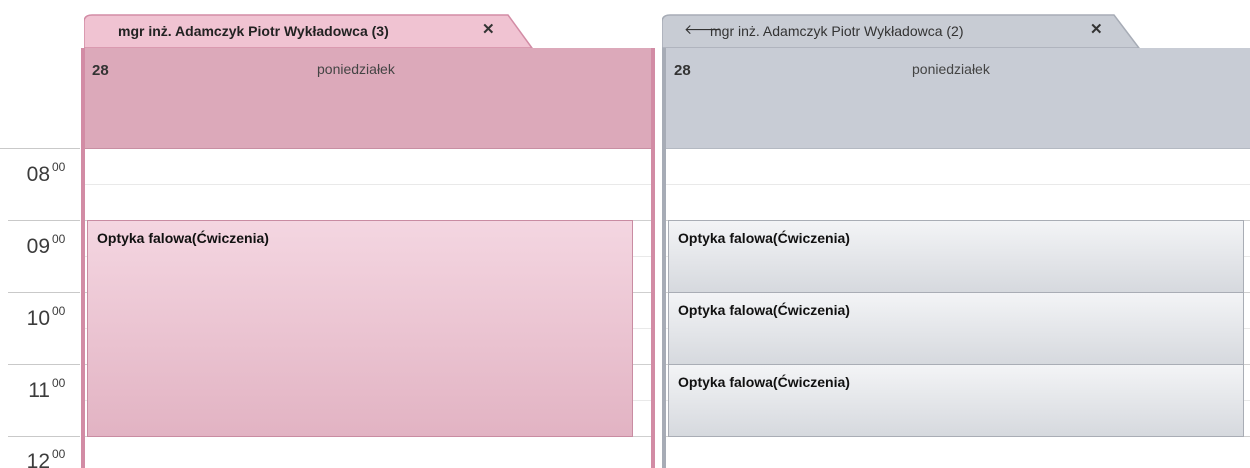 This screenshot has height=468, width=1250. I want to click on hour-label: 11, so click(39, 390).